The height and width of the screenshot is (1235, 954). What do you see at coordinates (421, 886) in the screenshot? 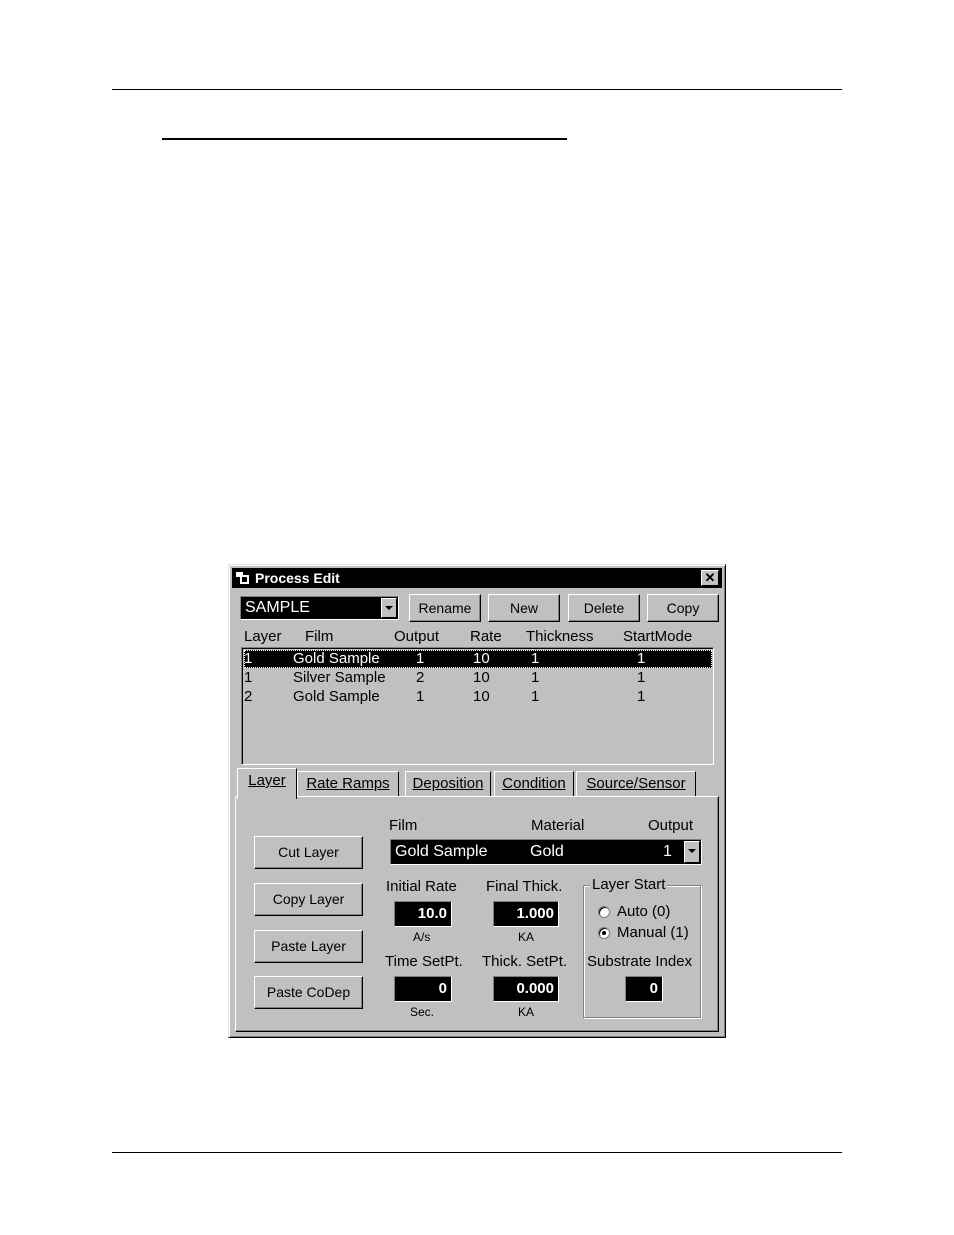
I see `initial-rate-label: Initial Rate` at bounding box center [421, 886].